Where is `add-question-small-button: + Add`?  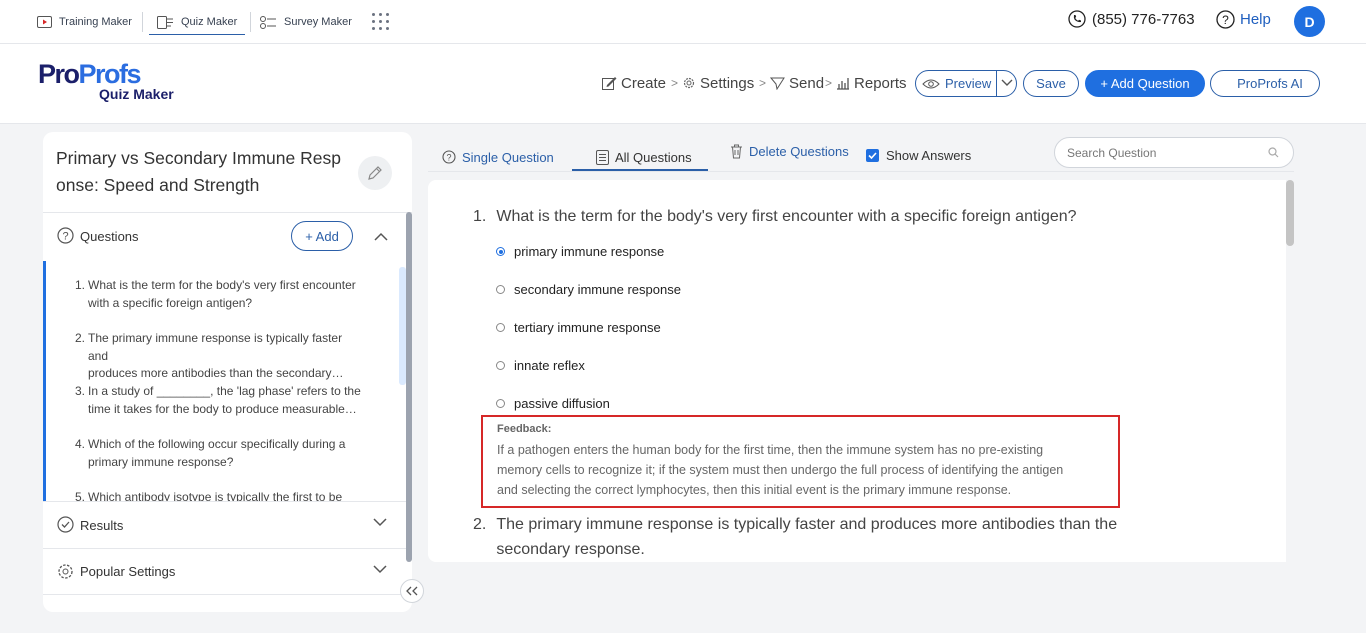 add-question-small-button: + Add is located at coordinates (322, 236).